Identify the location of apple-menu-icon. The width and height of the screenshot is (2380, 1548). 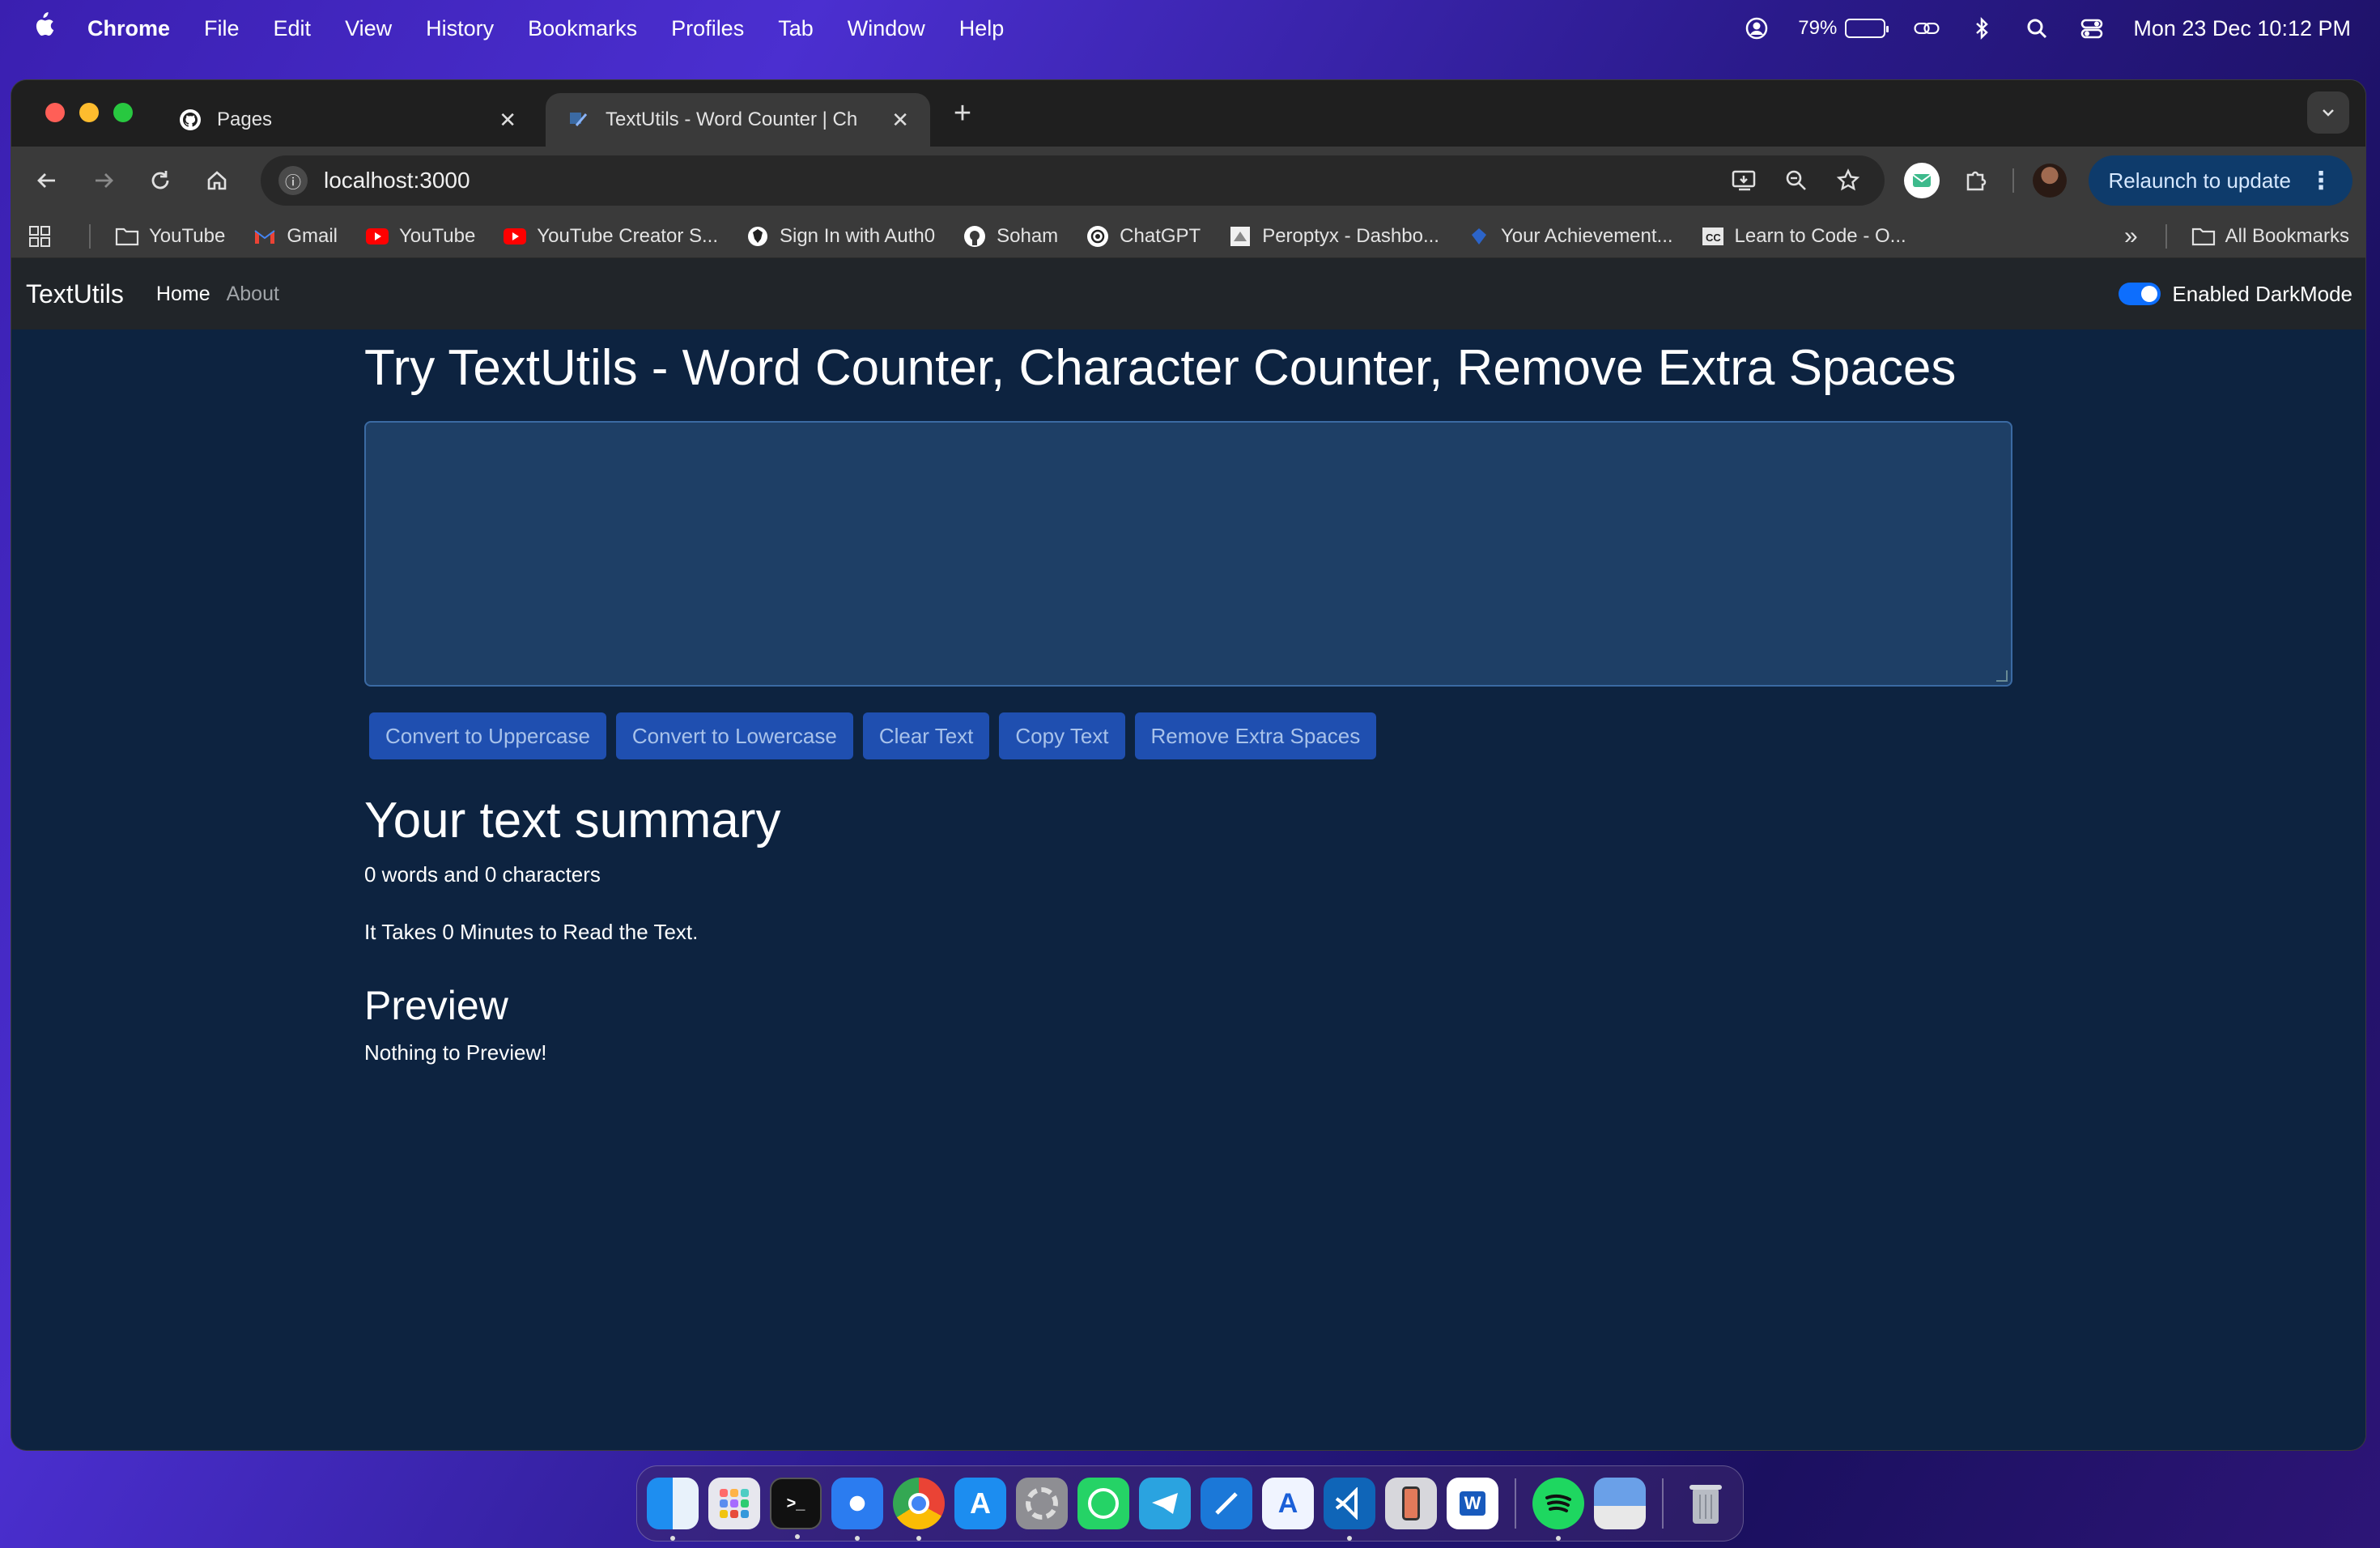
(43, 29).